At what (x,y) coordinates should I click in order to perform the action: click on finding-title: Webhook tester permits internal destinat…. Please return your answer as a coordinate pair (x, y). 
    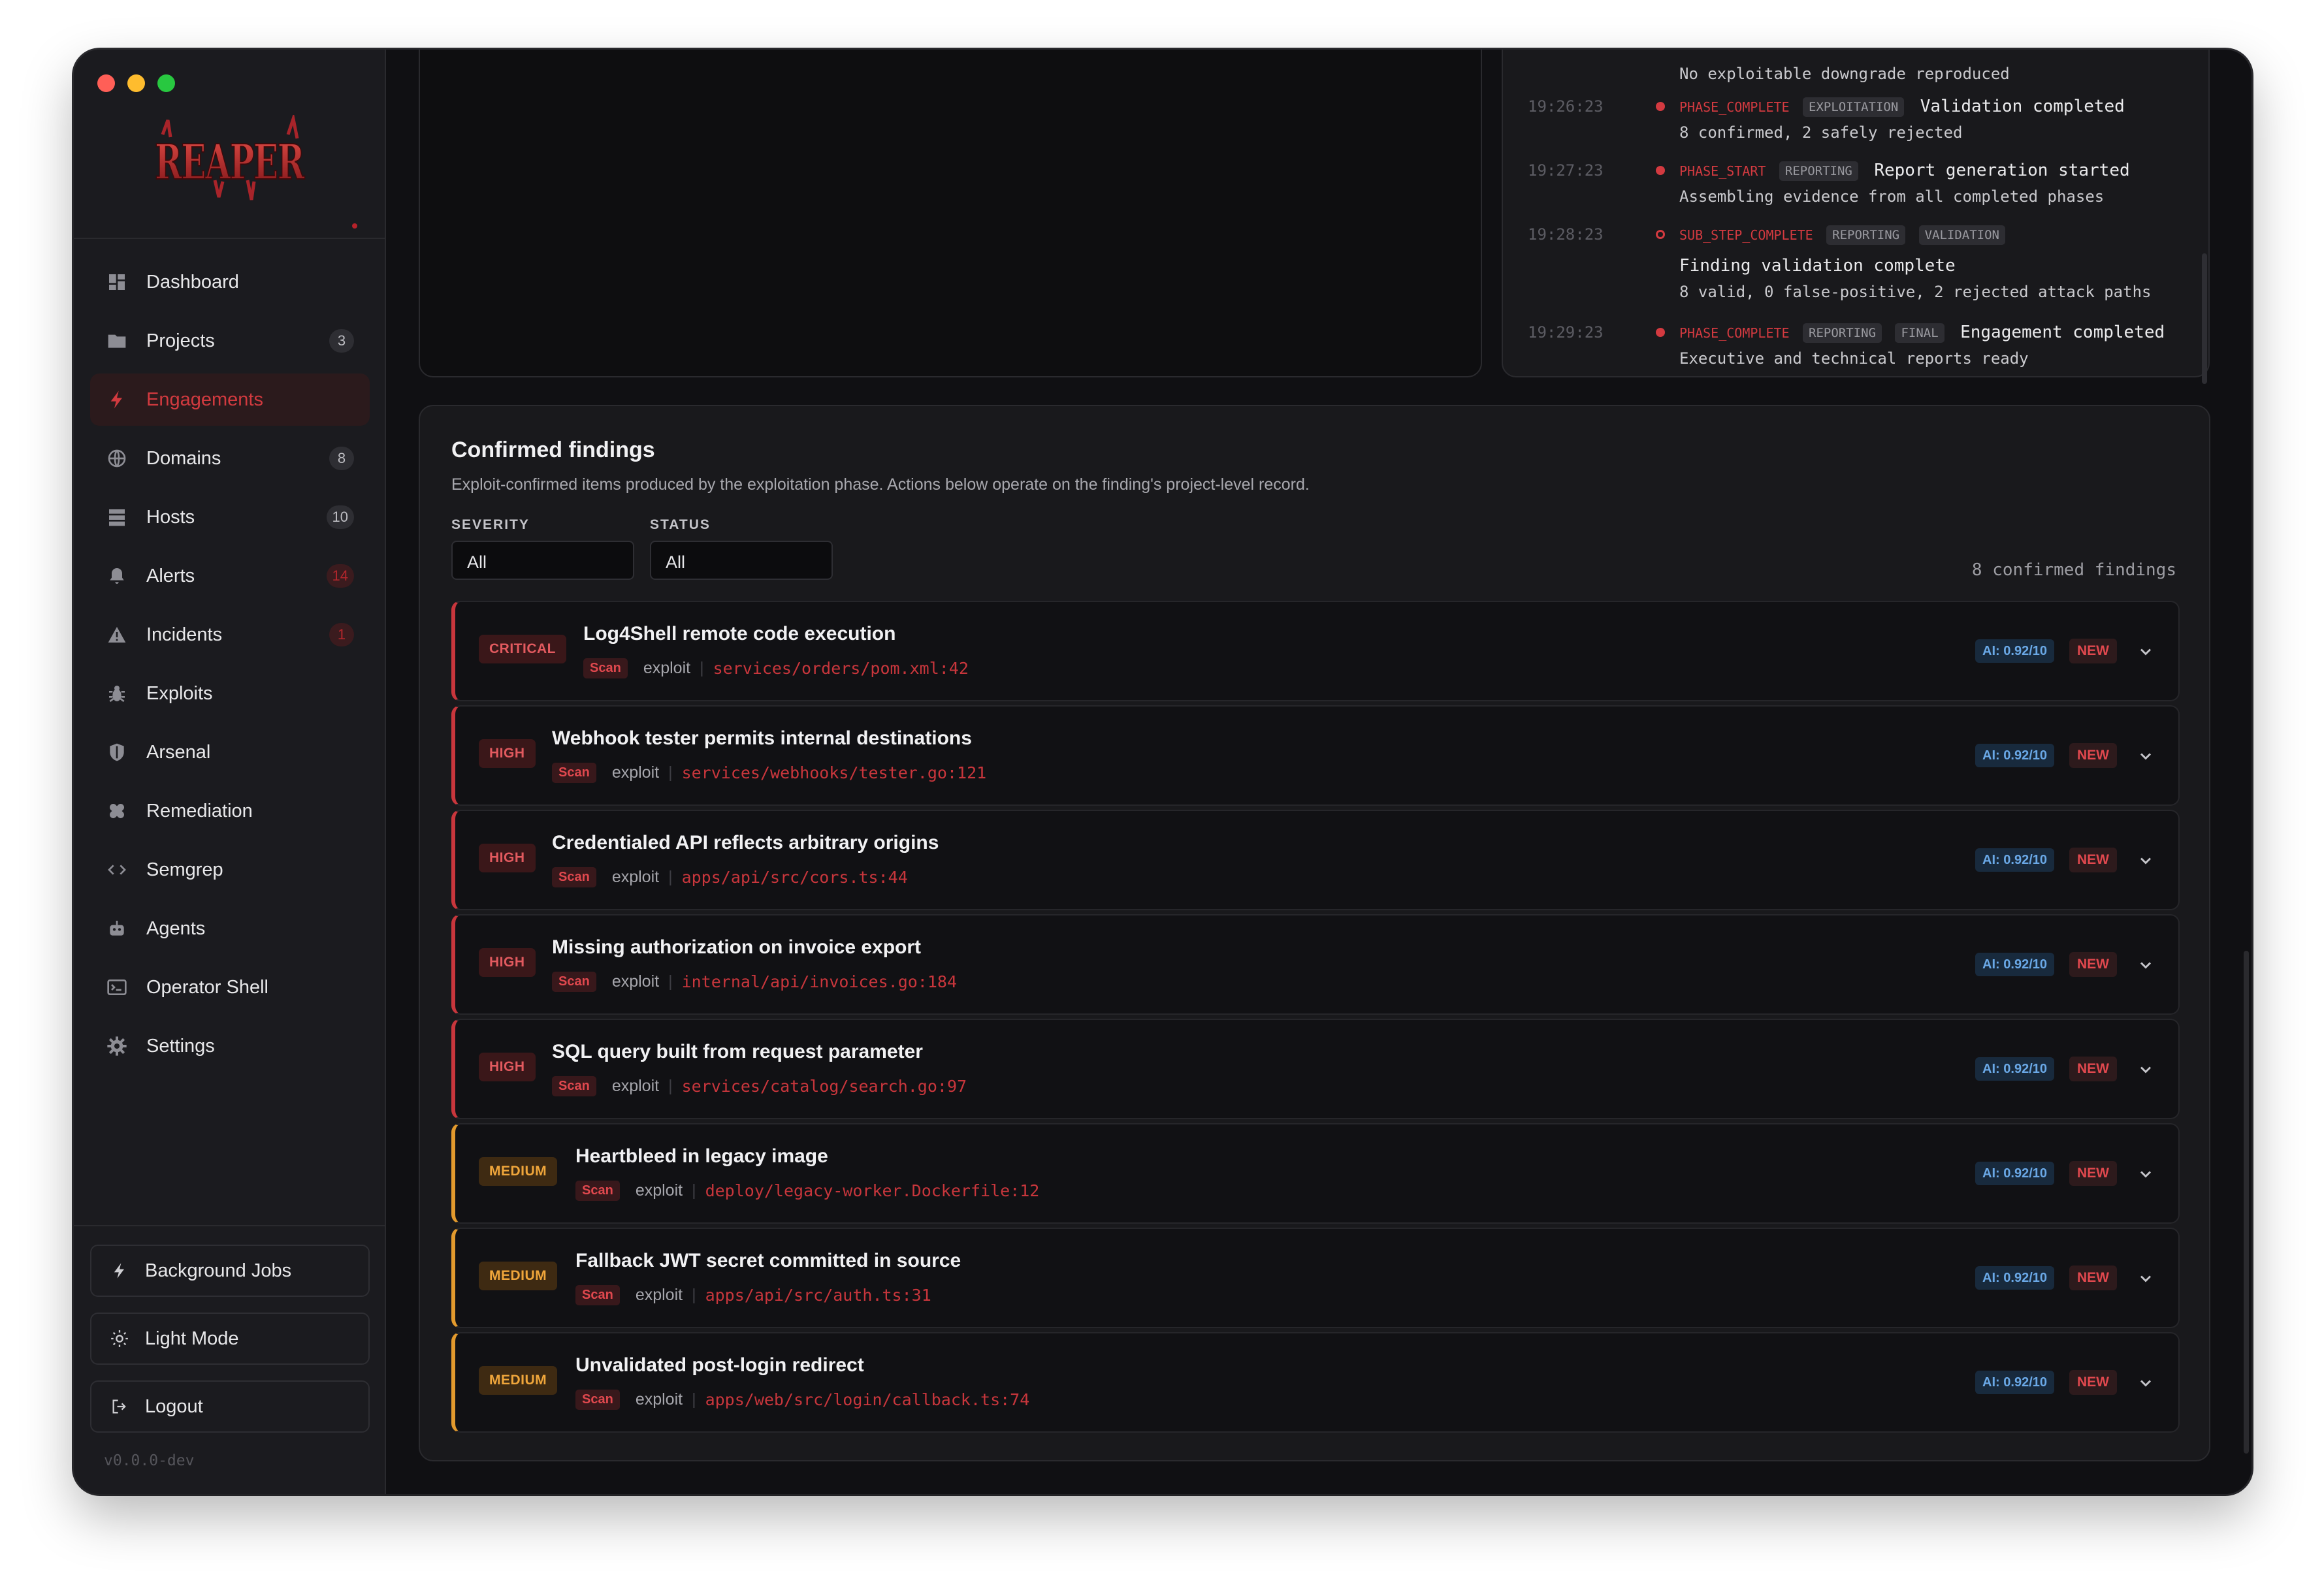
    Looking at the image, I should click on (762, 738).